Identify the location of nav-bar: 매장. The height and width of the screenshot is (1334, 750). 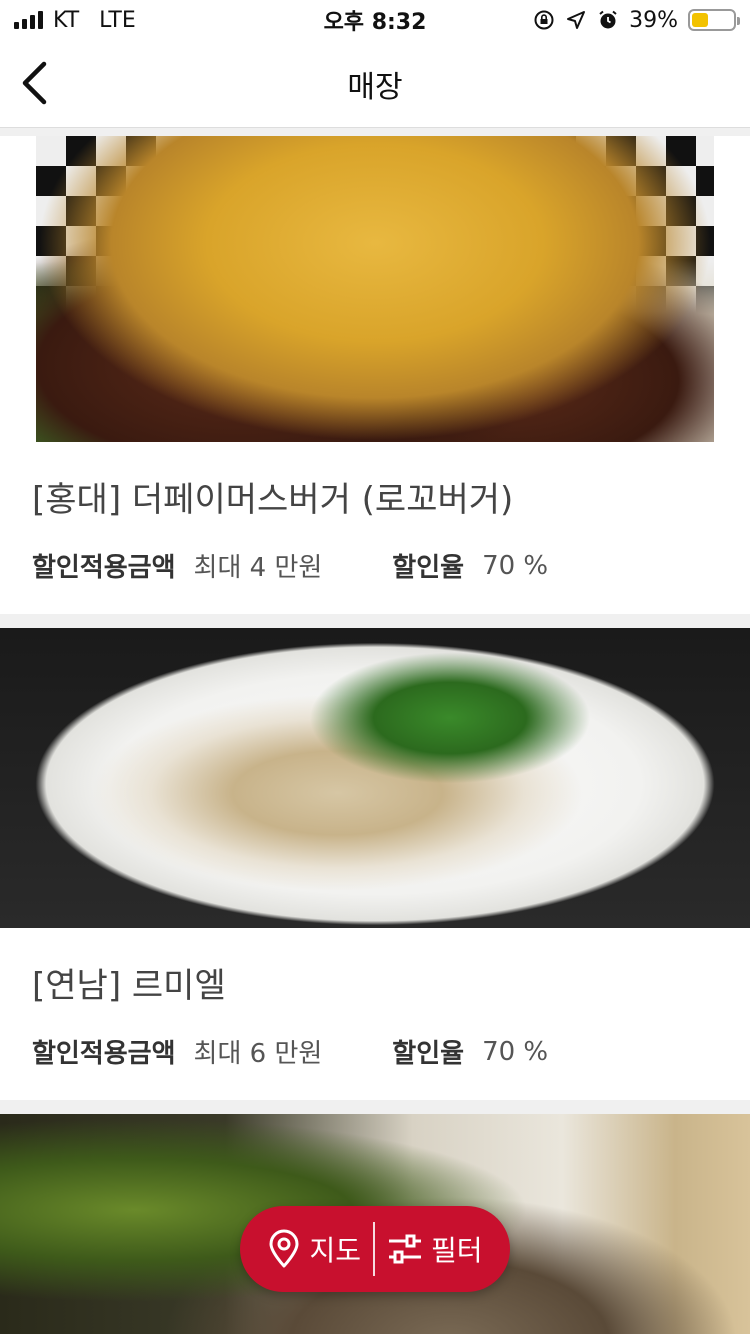
(375, 84).